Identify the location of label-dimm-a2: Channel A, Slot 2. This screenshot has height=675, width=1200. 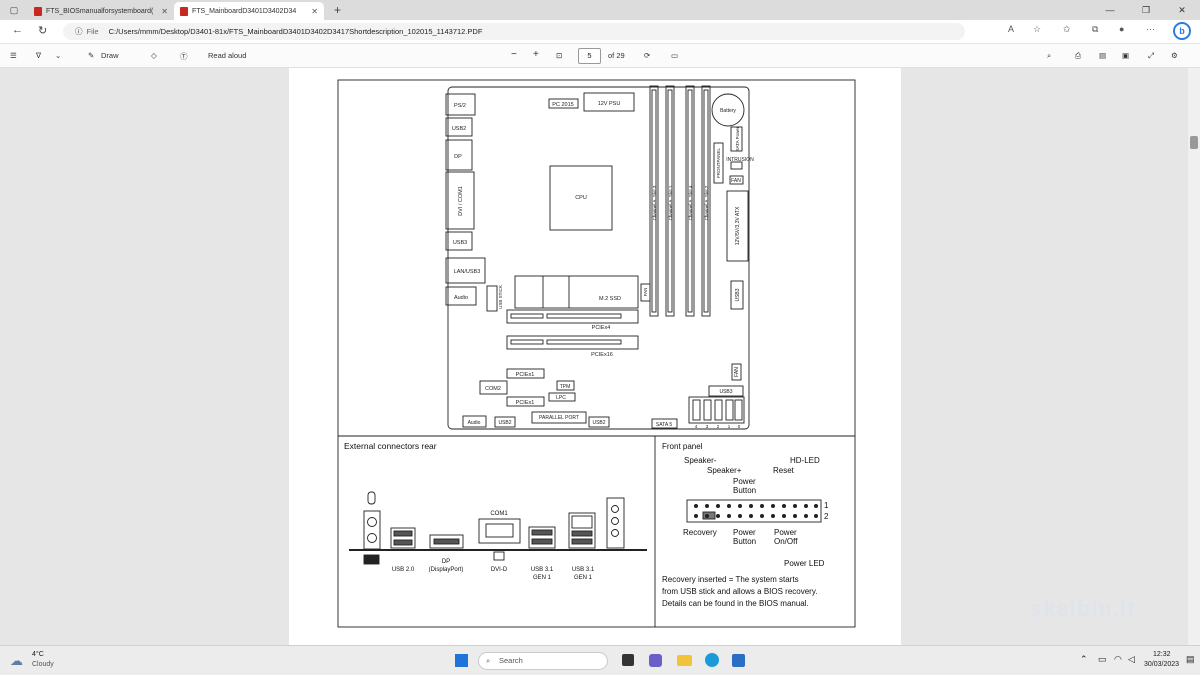
(706, 202).